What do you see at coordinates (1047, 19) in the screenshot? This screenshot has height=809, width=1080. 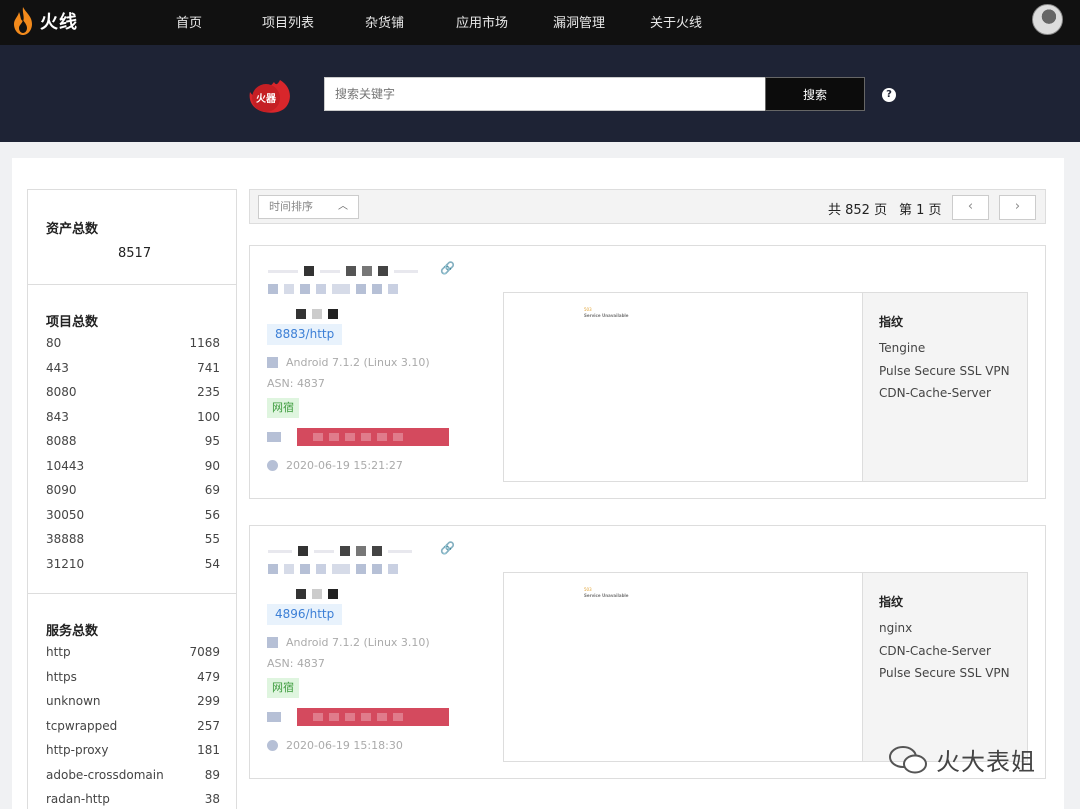 I see `avatar` at bounding box center [1047, 19].